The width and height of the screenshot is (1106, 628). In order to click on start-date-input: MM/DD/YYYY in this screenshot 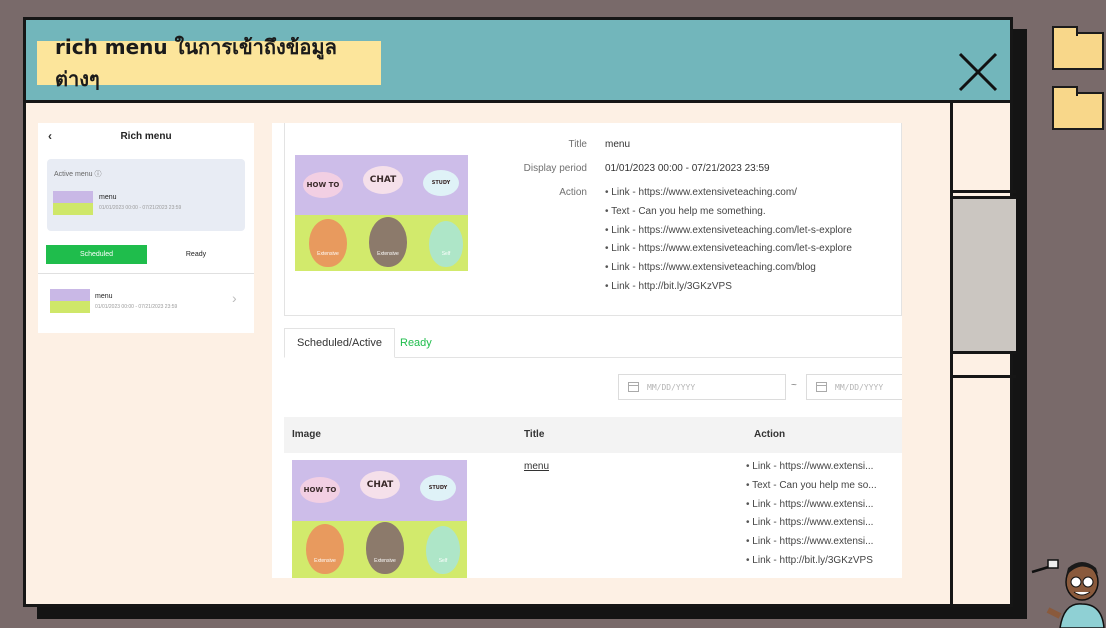, I will do `click(702, 387)`.